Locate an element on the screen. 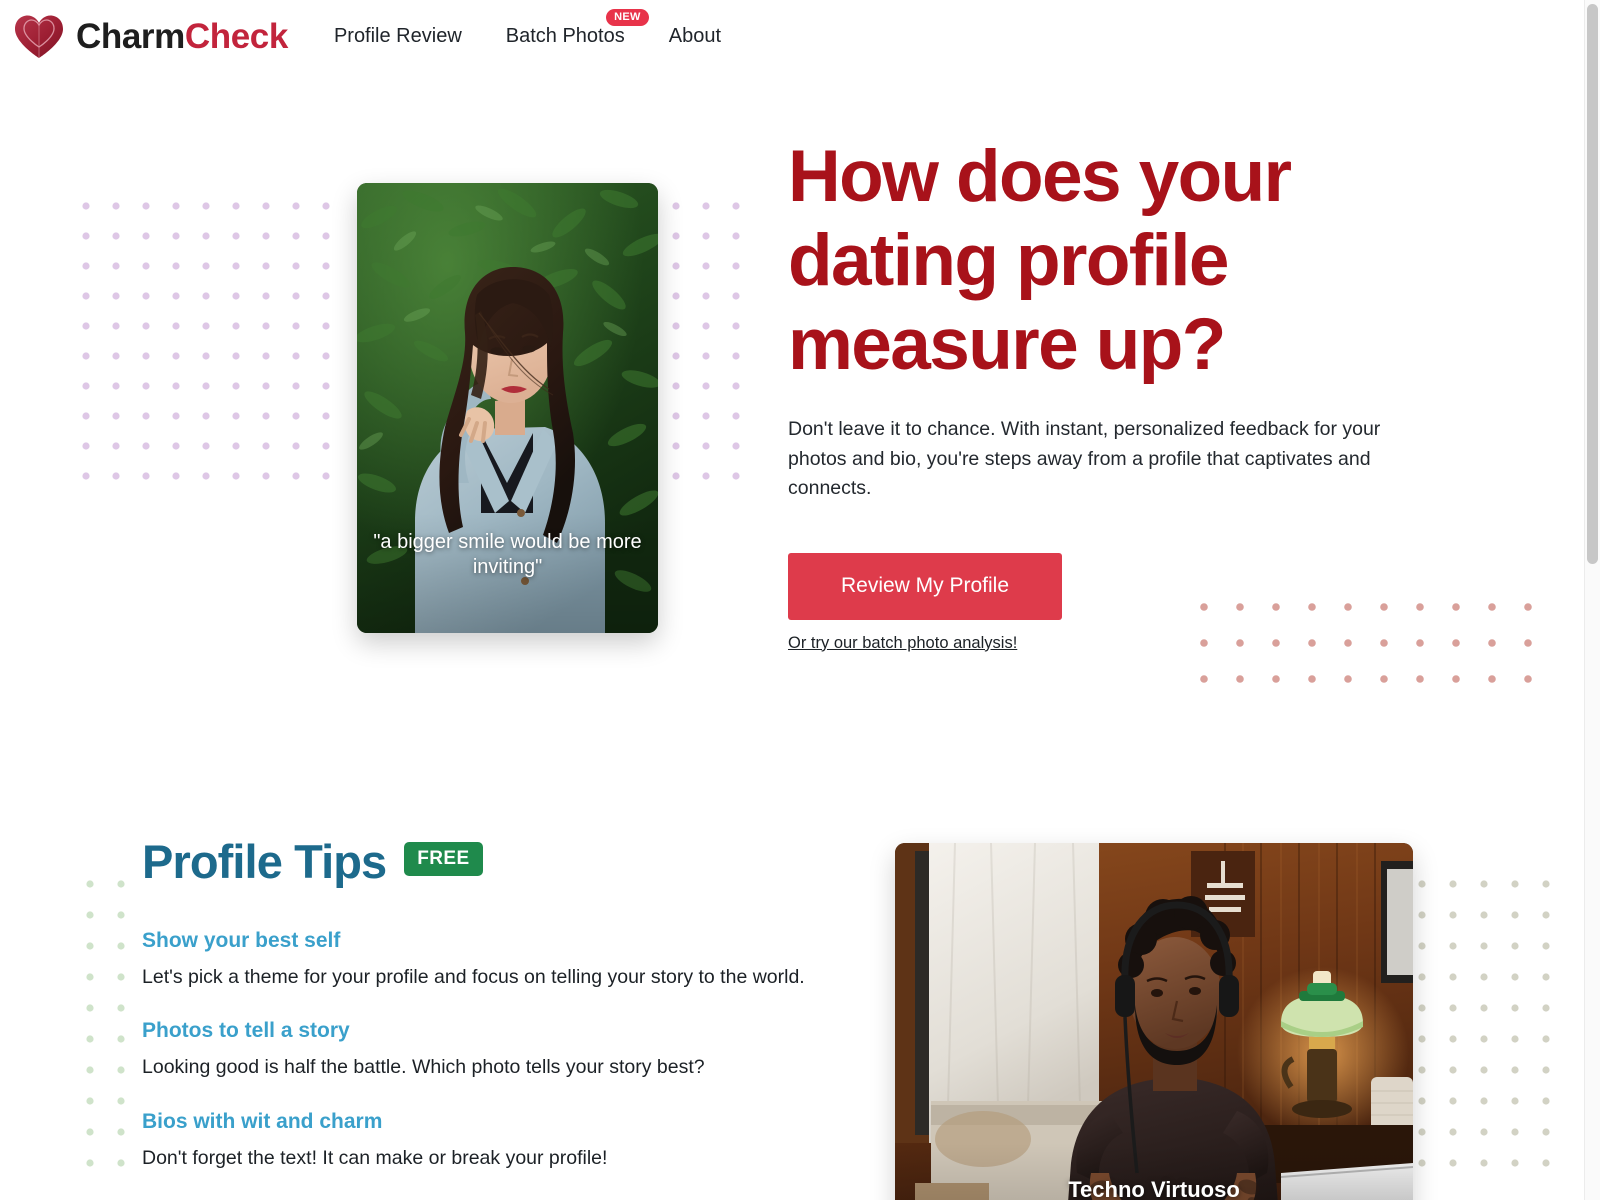 Image resolution: width=1600 pixels, height=1200 pixels. tips-photo-caption: Techno Virtuoso is located at coordinates (1154, 1188).